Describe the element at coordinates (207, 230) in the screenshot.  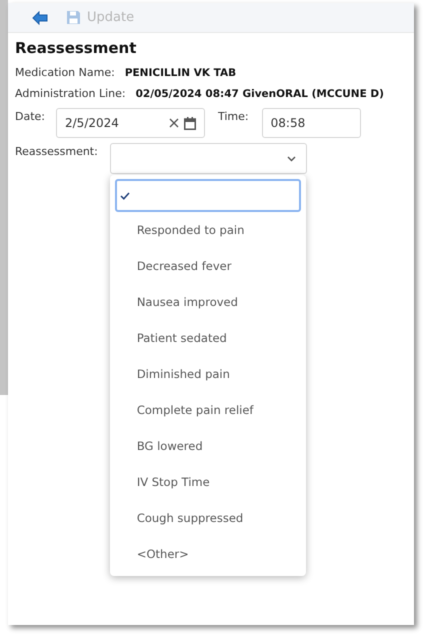
I see `dropdown-option: Responded to pain` at that location.